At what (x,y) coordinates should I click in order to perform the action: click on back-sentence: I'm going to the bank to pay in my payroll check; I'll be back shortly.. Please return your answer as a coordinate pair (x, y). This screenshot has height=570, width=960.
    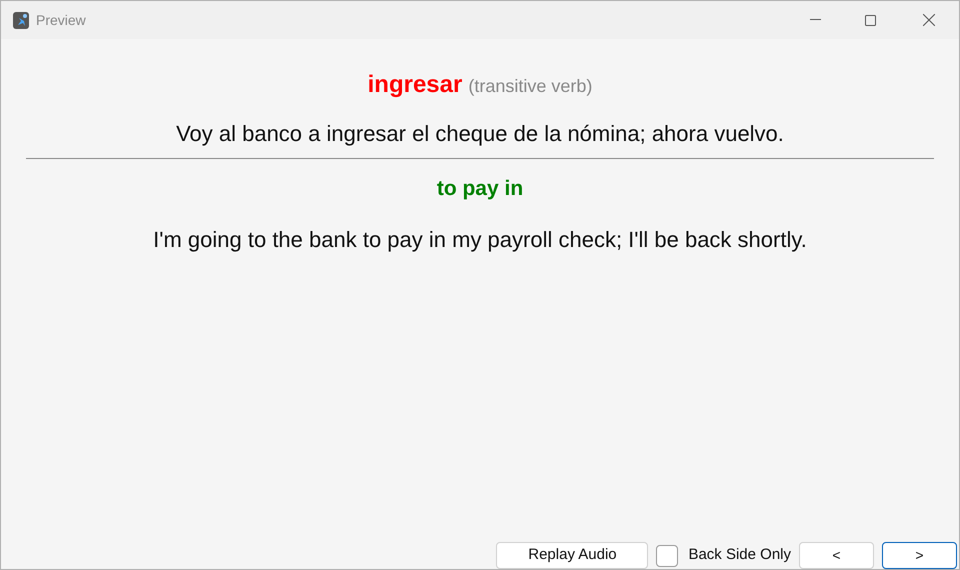
    Looking at the image, I should click on (480, 240).